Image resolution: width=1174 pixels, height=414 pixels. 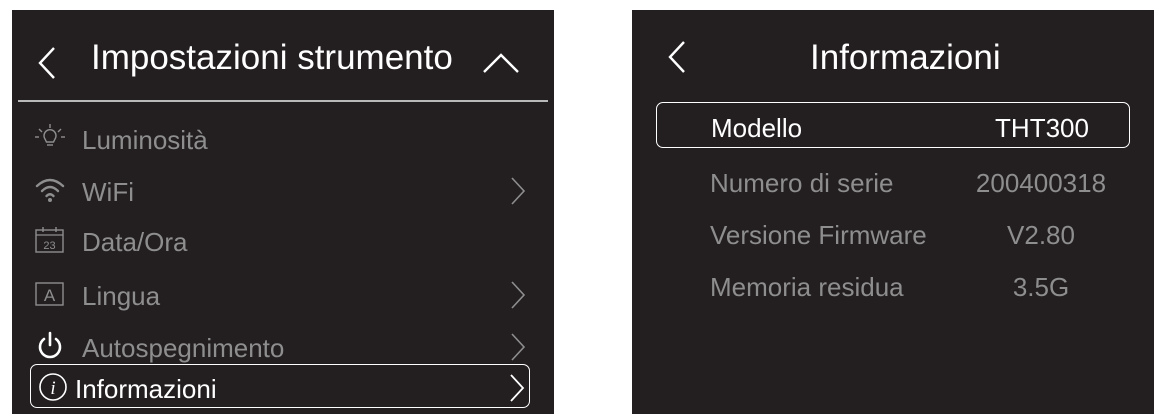 I want to click on header-divider, so click(x=283, y=101).